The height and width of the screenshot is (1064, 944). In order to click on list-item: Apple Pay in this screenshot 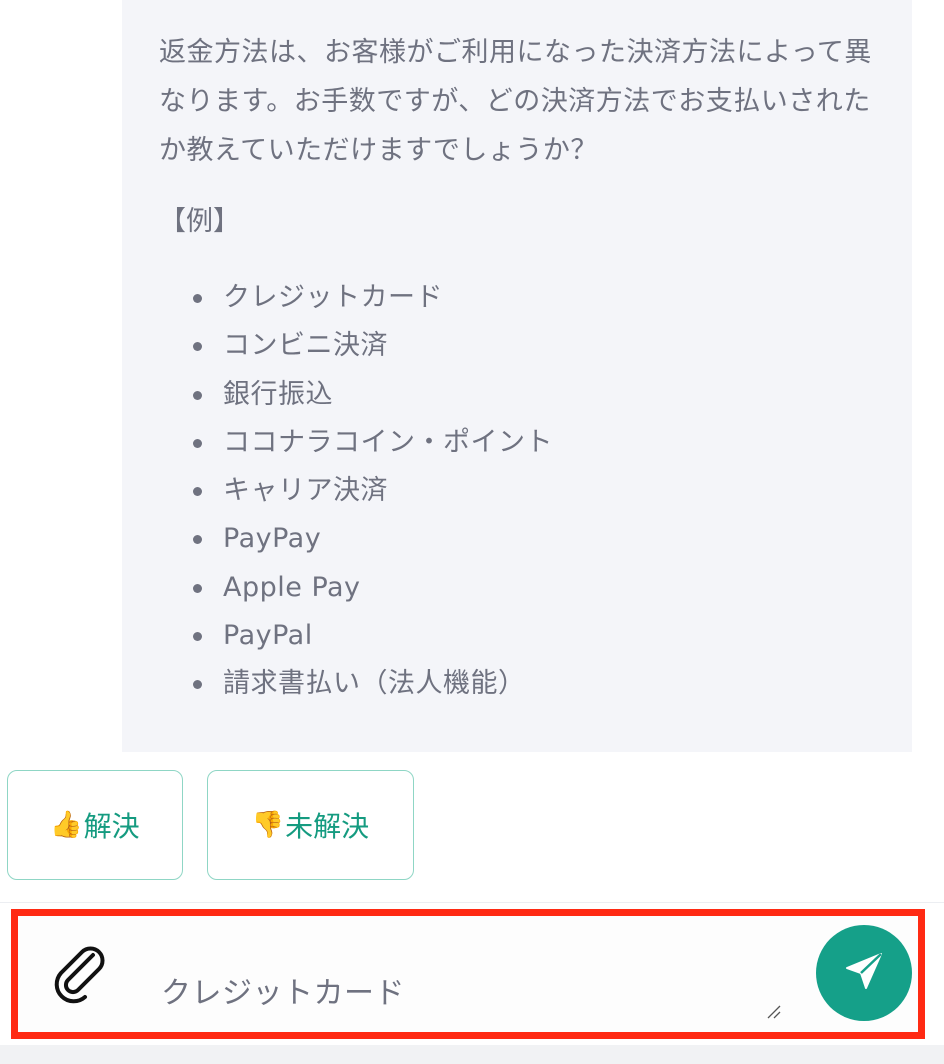, I will do `click(534, 588)`.